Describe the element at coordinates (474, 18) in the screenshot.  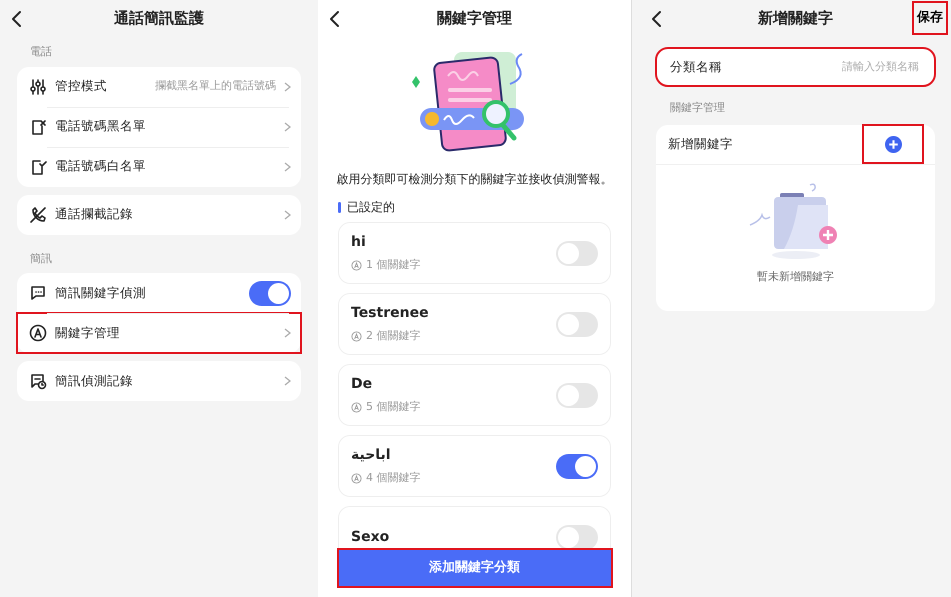
I see `screen-title: 關鍵字管理` at that location.